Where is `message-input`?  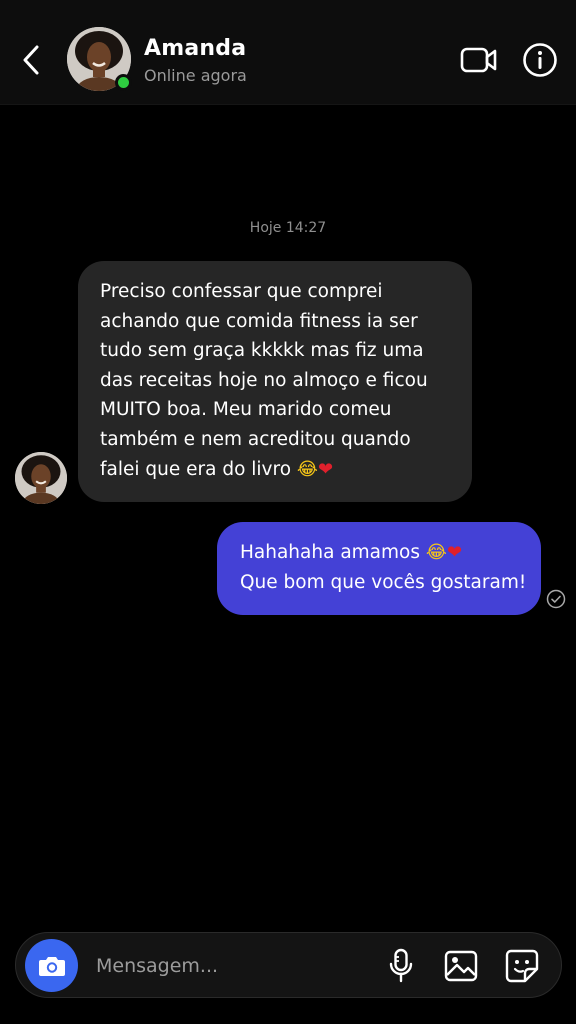
message-input is located at coordinates (231, 966).